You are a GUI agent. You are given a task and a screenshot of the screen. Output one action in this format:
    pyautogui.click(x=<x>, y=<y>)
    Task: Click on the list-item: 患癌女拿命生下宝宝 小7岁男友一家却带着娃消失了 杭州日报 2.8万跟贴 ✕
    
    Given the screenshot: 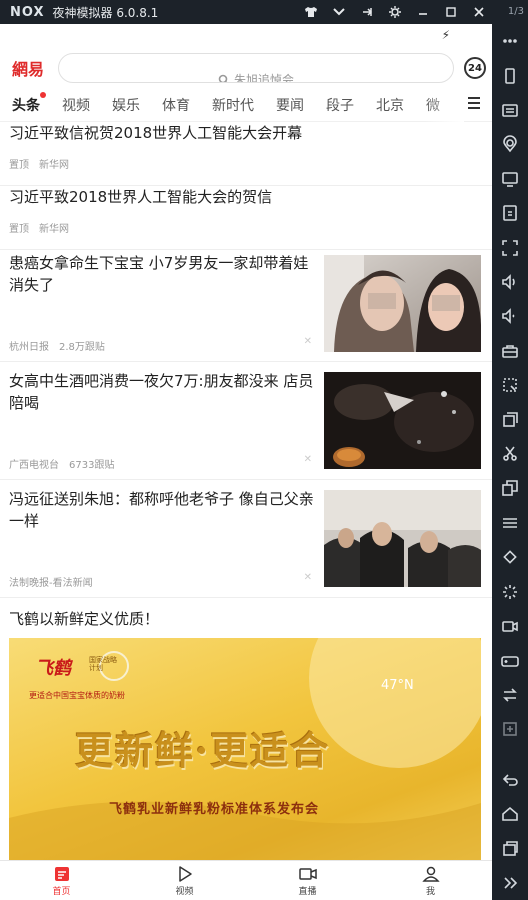 What is the action you would take?
    pyautogui.click(x=246, y=306)
    